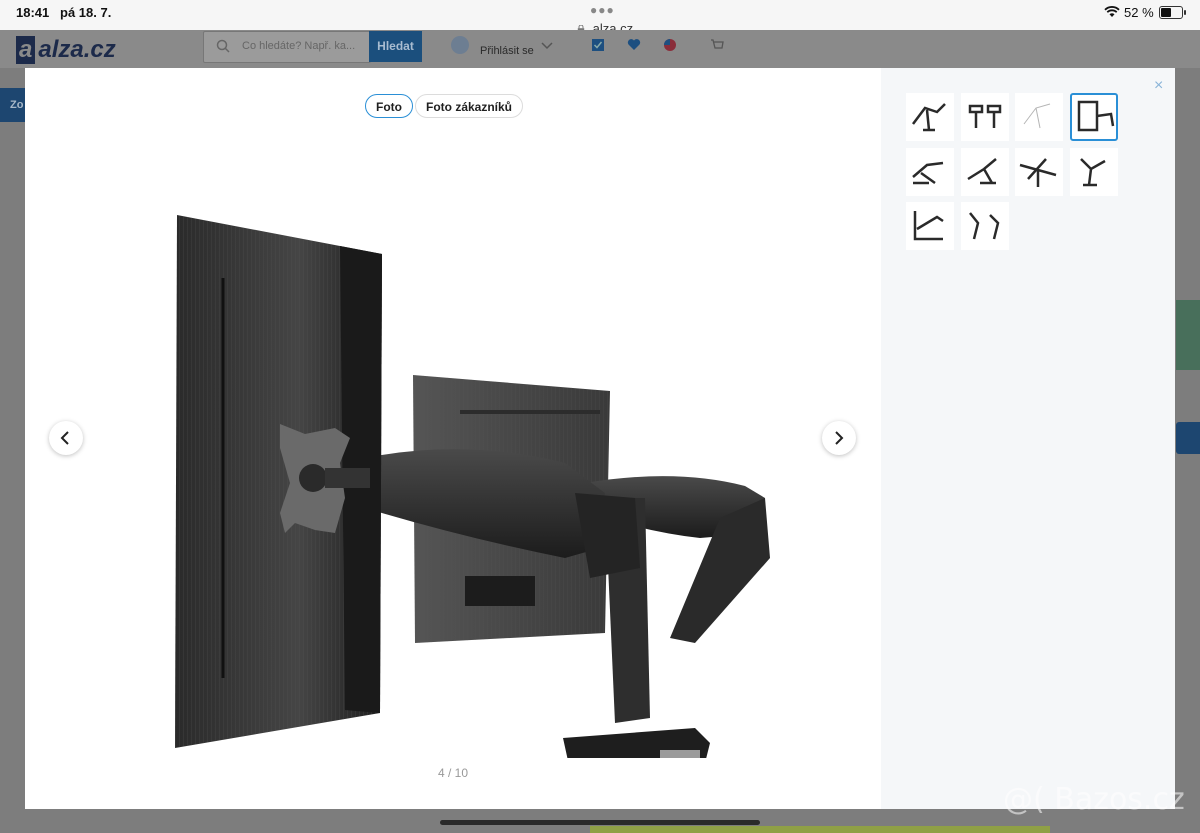 The height and width of the screenshot is (833, 1200). What do you see at coordinates (14, 105) in the screenshot?
I see `side-button: Zo` at bounding box center [14, 105].